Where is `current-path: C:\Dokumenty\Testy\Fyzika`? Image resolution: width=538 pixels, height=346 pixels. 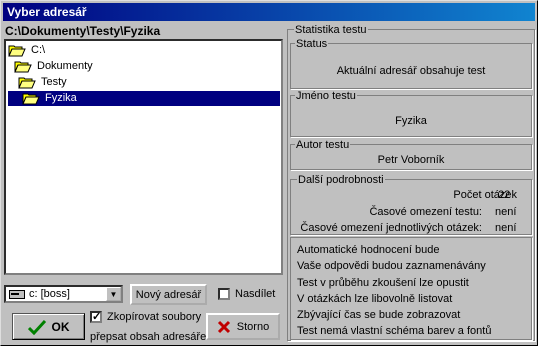
current-path: C:\Dokumenty\Testy\Fyzika is located at coordinates (83, 31).